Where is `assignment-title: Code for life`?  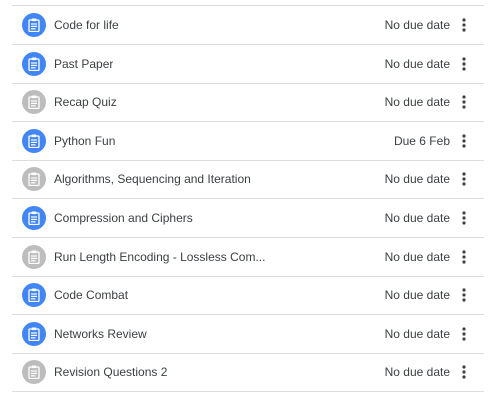 assignment-title: Code for life is located at coordinates (86, 25).